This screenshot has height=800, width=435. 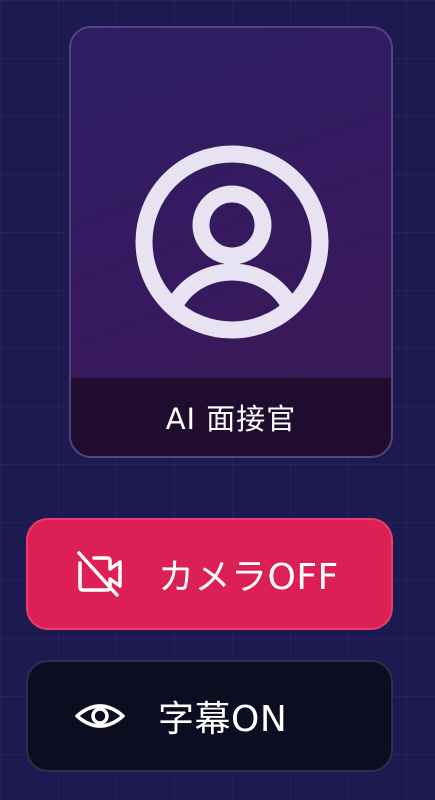 I want to click on interviewer-name-bar: AI 面接官, so click(x=231, y=417).